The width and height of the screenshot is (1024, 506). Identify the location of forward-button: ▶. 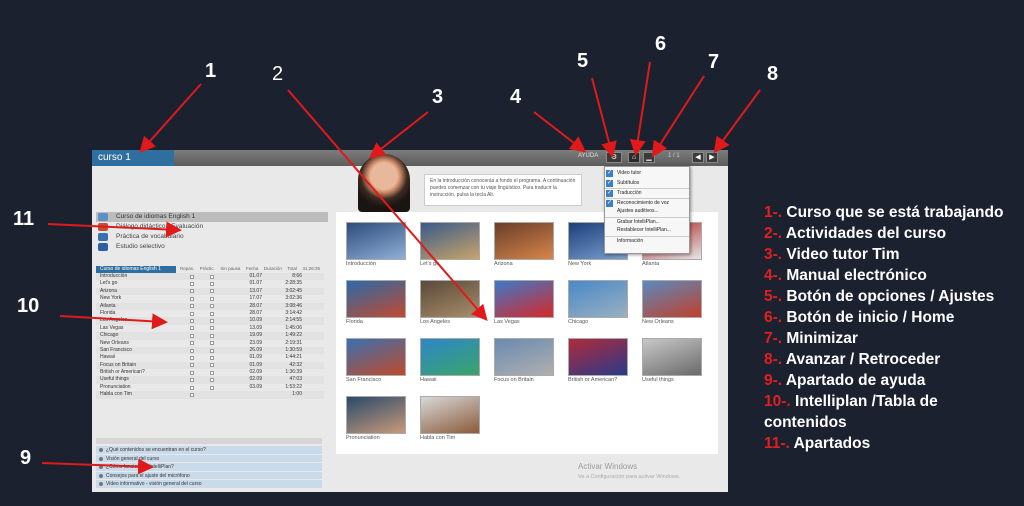
(712, 157).